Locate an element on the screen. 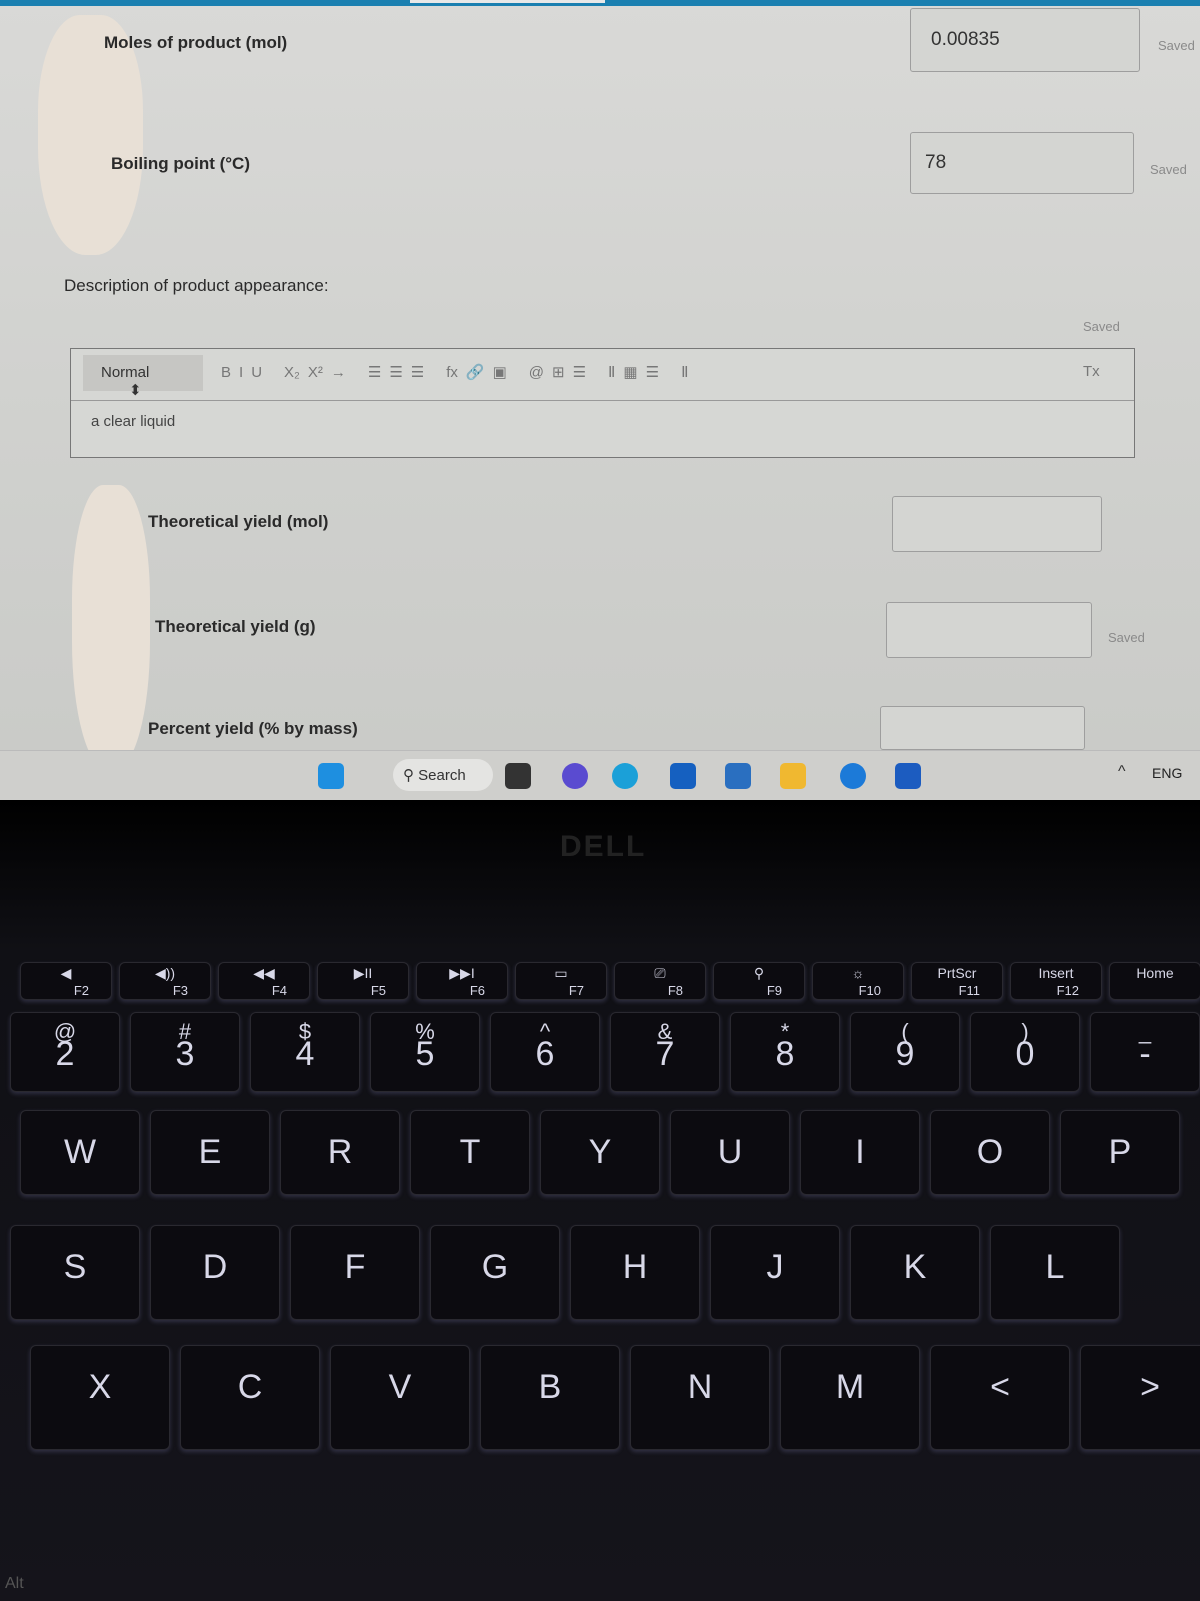  keyboard-key: J is located at coordinates (775, 1272).